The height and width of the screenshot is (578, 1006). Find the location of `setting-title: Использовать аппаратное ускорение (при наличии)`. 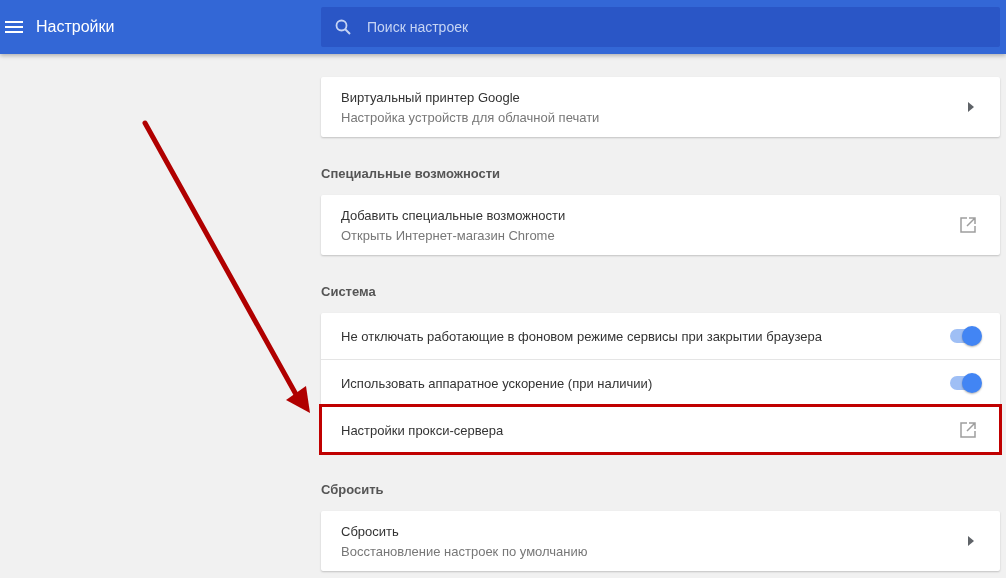

setting-title: Использовать аппаратное ускорение (при наличии) is located at coordinates (497, 383).